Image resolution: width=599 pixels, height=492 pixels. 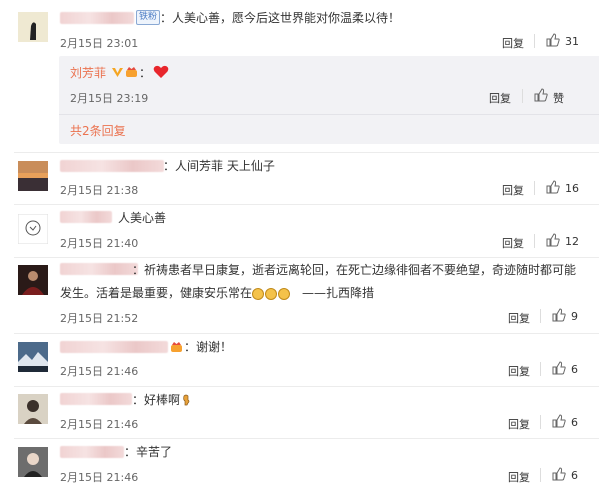 I want to click on comment-text: ：谢谢！, so click(x=208, y=347).